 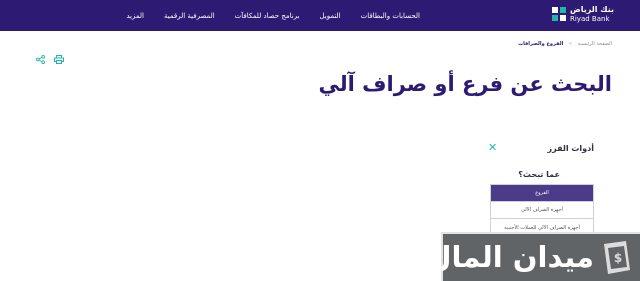 What do you see at coordinates (595, 44) in the screenshot?
I see `breadcrumb-home-link: الصفحة الرئيسية` at bounding box center [595, 44].